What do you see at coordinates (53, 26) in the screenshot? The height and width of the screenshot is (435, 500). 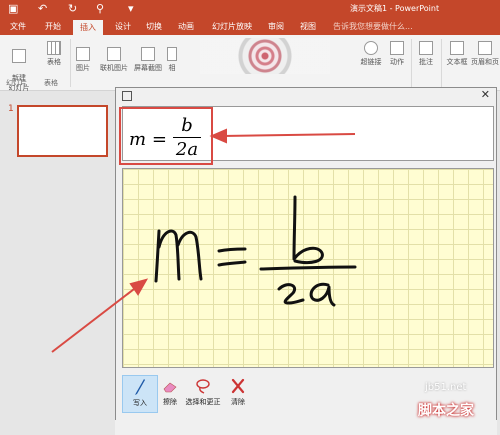 I see `tab-home: 开始` at bounding box center [53, 26].